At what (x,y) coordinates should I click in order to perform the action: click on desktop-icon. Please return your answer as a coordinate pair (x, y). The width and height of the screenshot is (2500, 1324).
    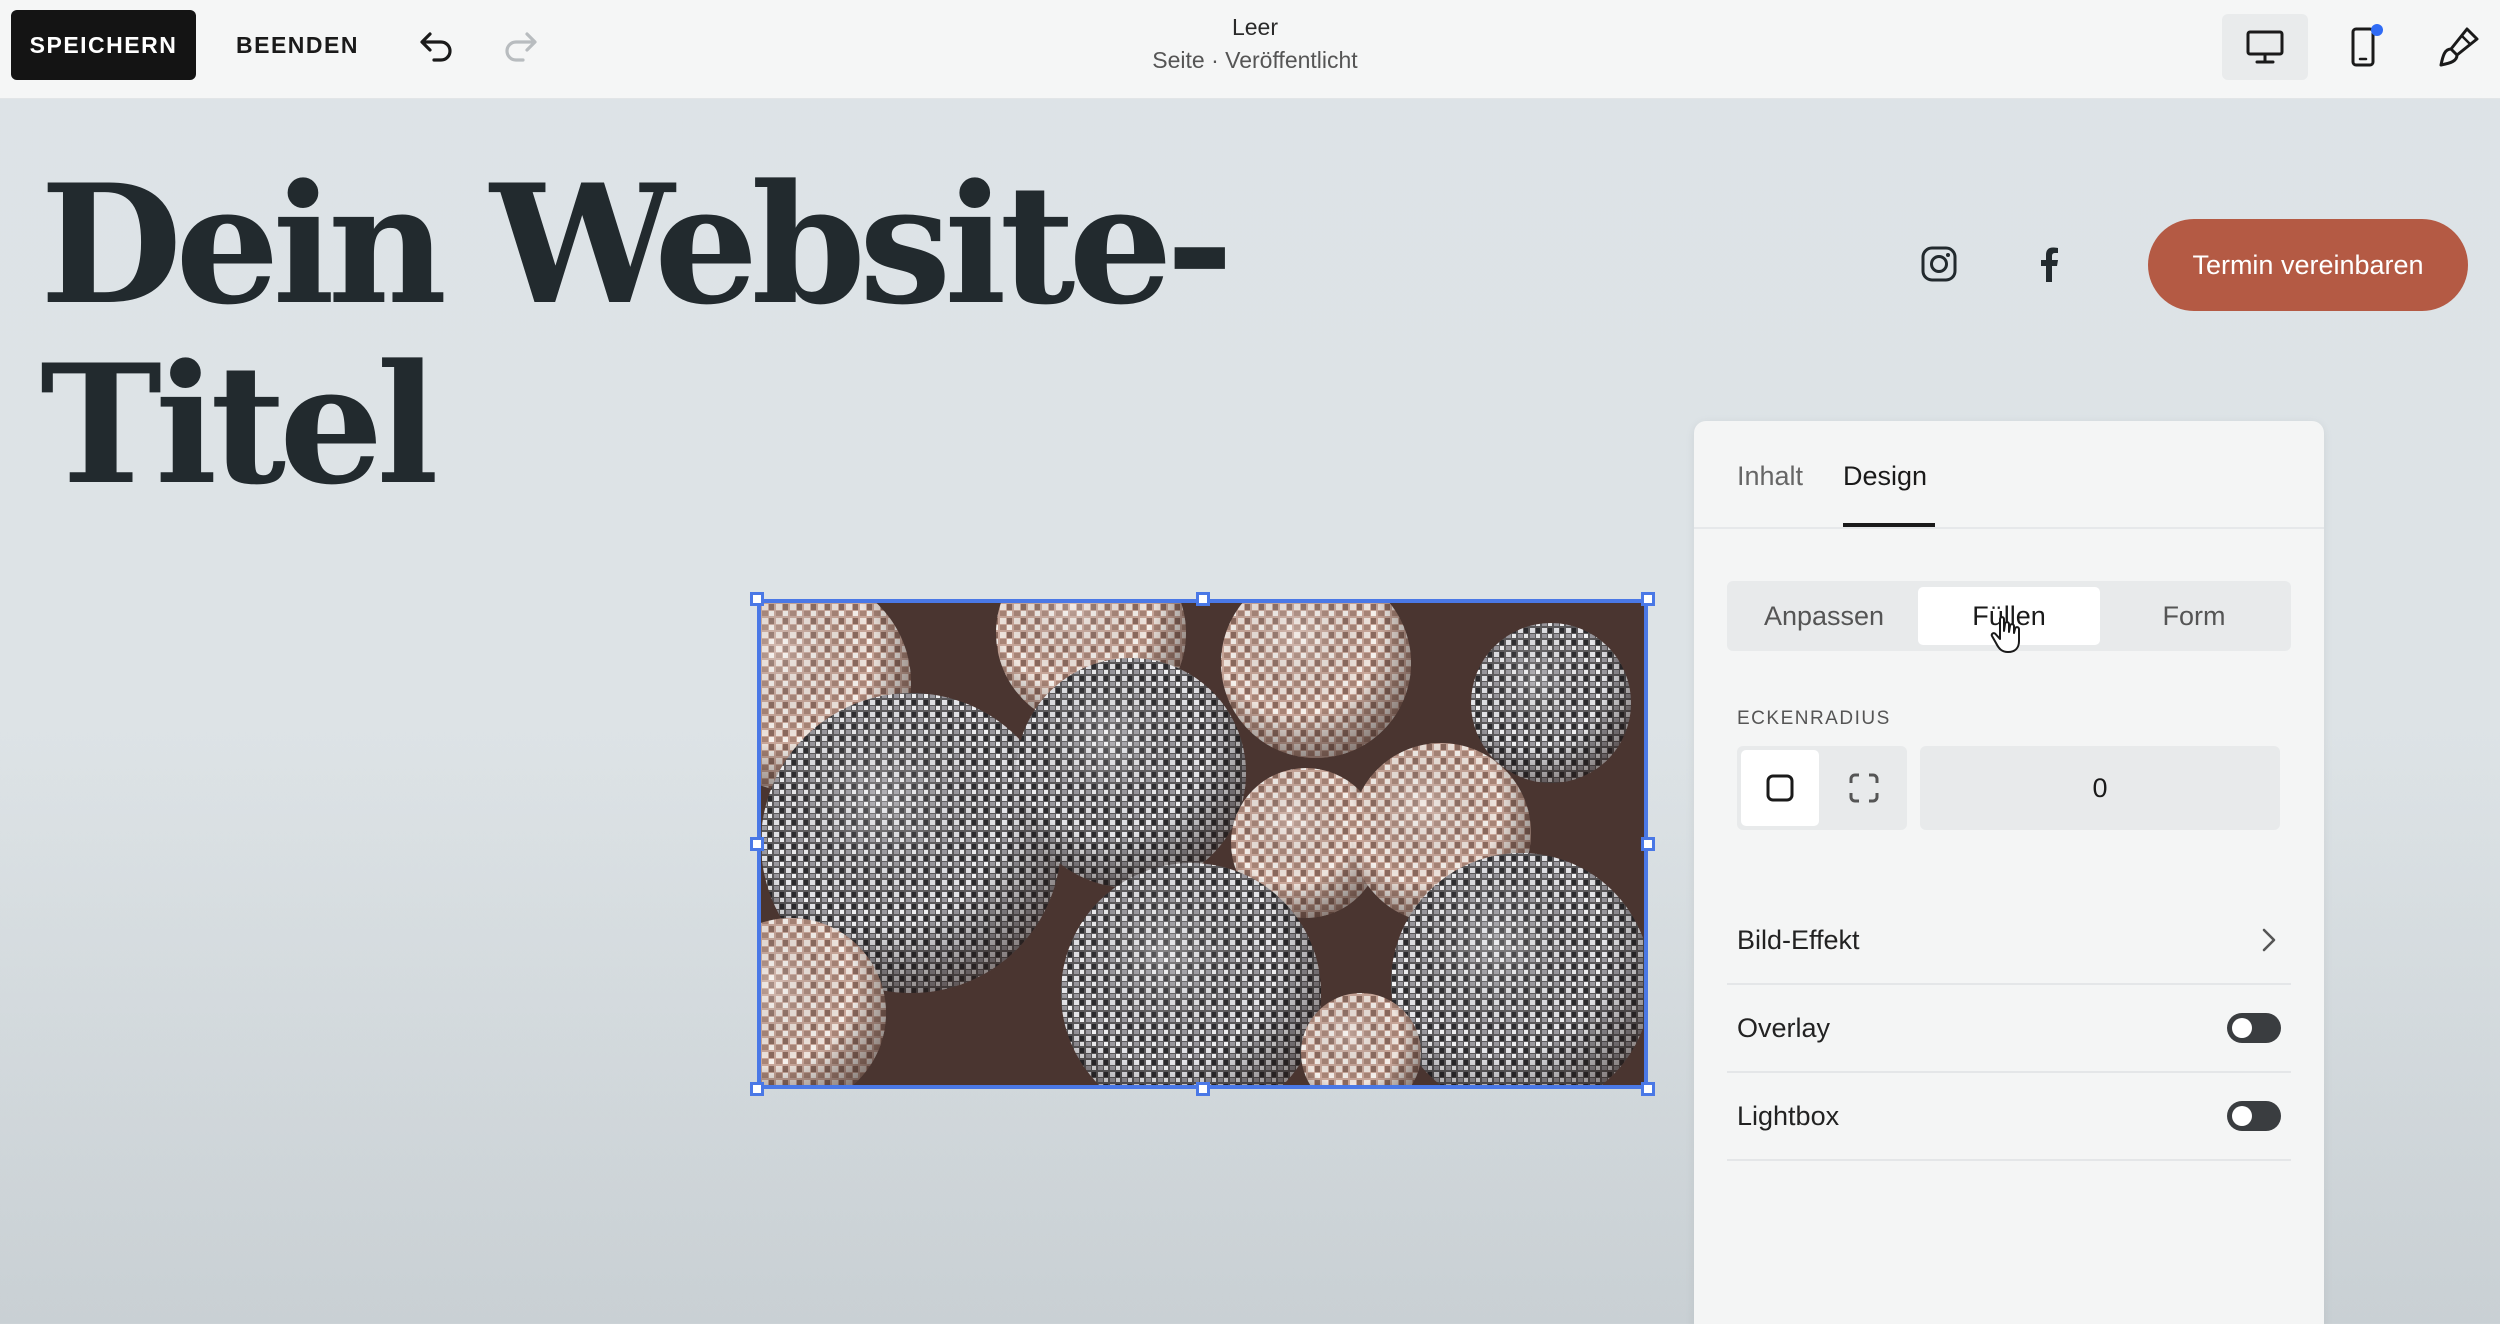
    Looking at the image, I should click on (2265, 47).